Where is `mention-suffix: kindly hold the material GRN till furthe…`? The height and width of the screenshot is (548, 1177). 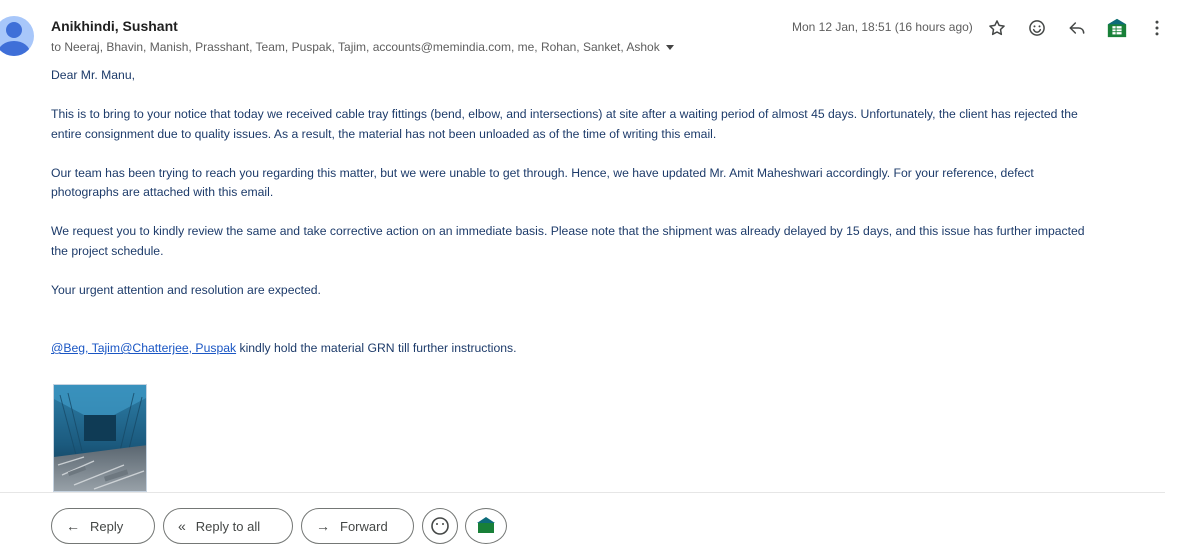 mention-suffix: kindly hold the material GRN till furthe… is located at coordinates (376, 348).